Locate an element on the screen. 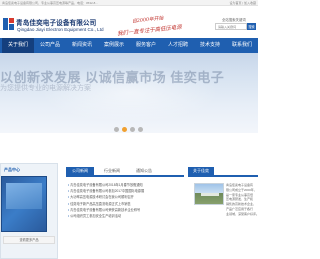  nav-item-jobs: 人才招聘 is located at coordinates (178, 45).